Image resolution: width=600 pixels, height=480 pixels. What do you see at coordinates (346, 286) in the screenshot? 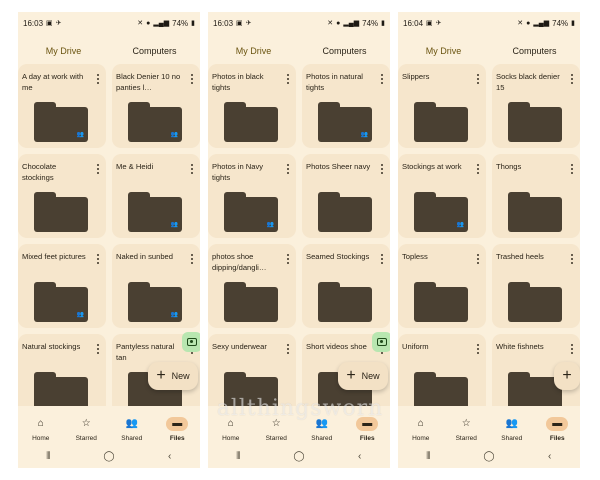
I see `folder-card: Seamed Stockings` at bounding box center [346, 286].